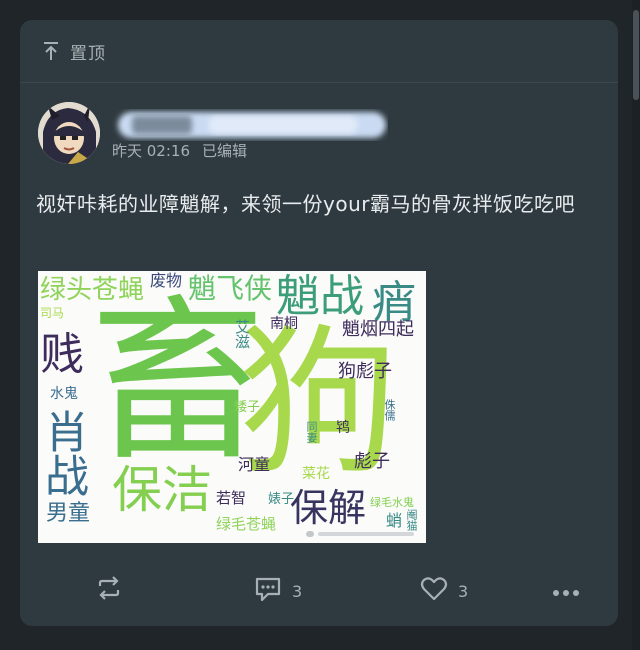 The width and height of the screenshot is (640, 650). I want to click on more-button, so click(566, 591).